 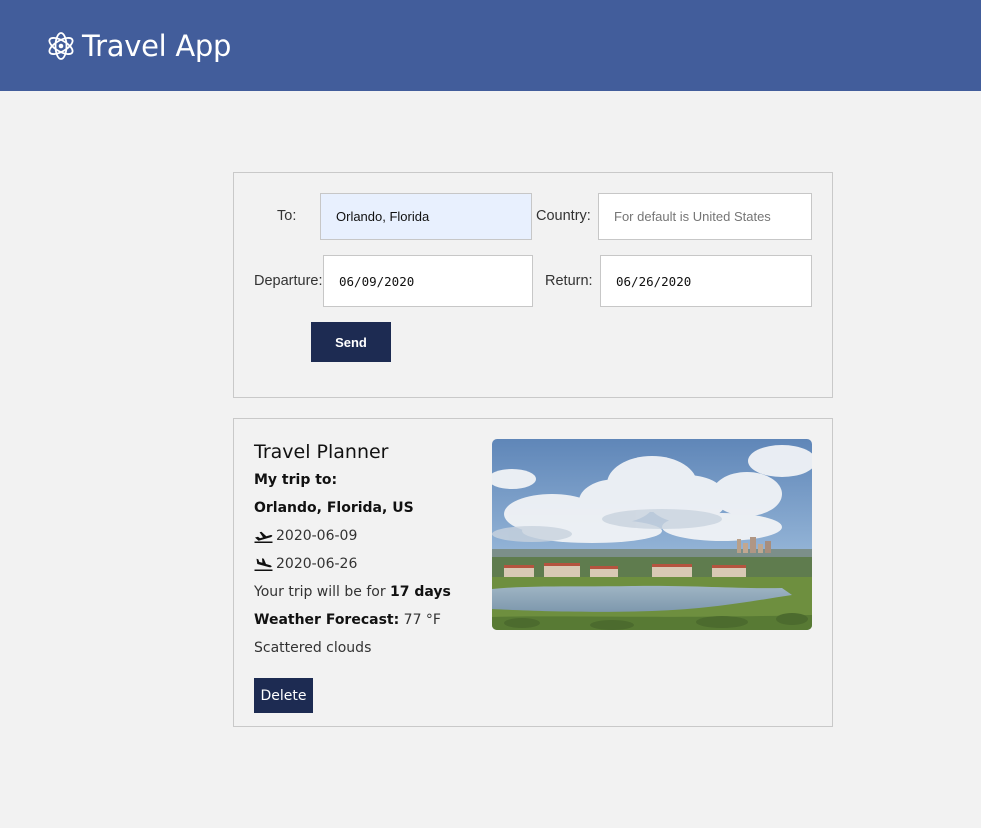 What do you see at coordinates (422, 620) in the screenshot?
I see `weather-temperature: 77 °F` at bounding box center [422, 620].